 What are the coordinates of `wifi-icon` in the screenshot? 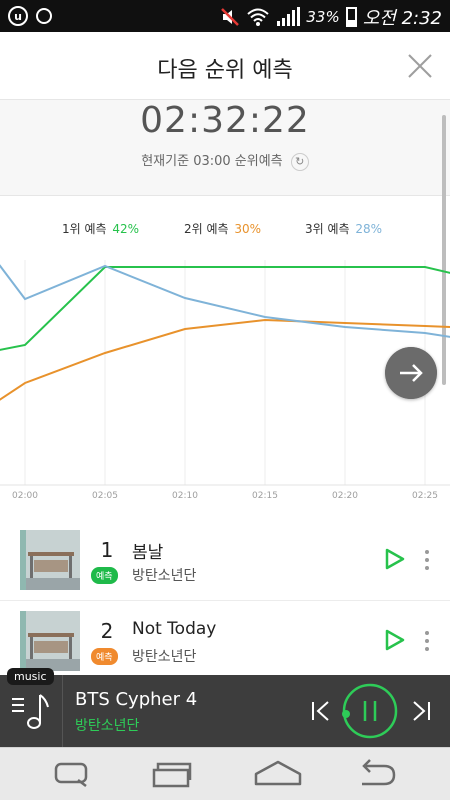 It's located at (258, 17).